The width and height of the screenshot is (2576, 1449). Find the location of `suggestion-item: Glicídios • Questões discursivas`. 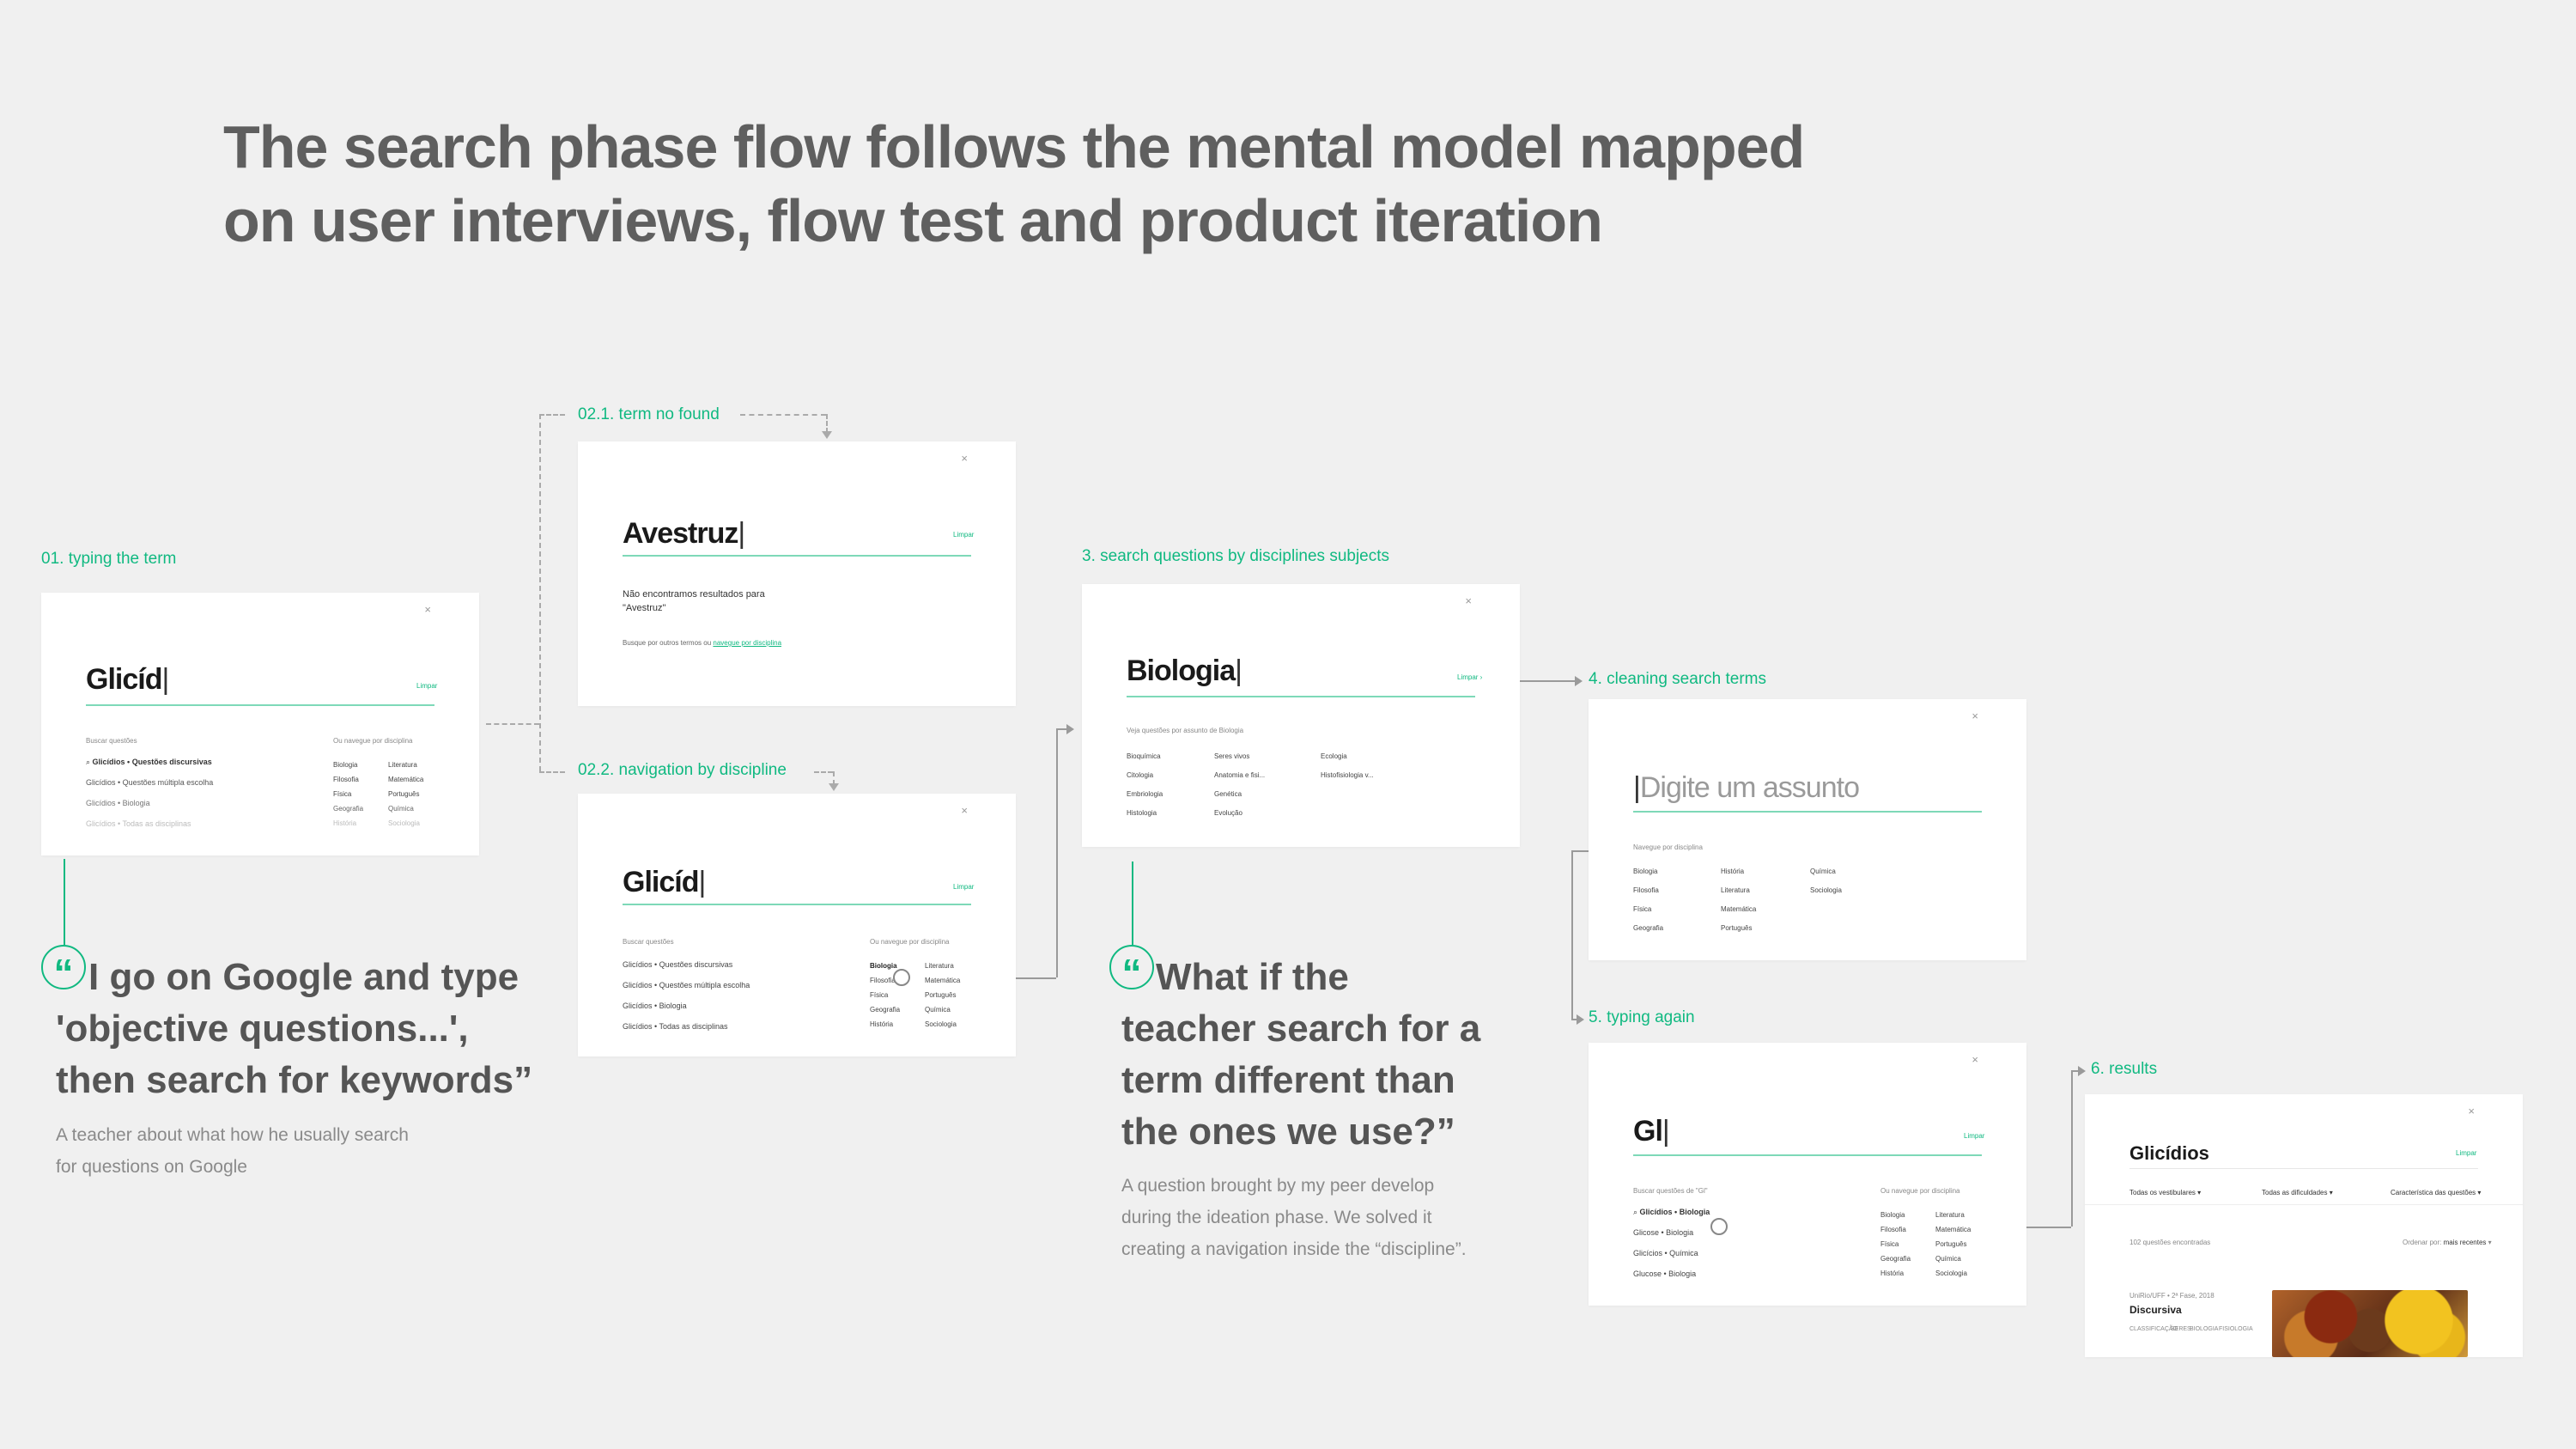

suggestion-item: Glicídios • Questões discursivas is located at coordinates (678, 964).